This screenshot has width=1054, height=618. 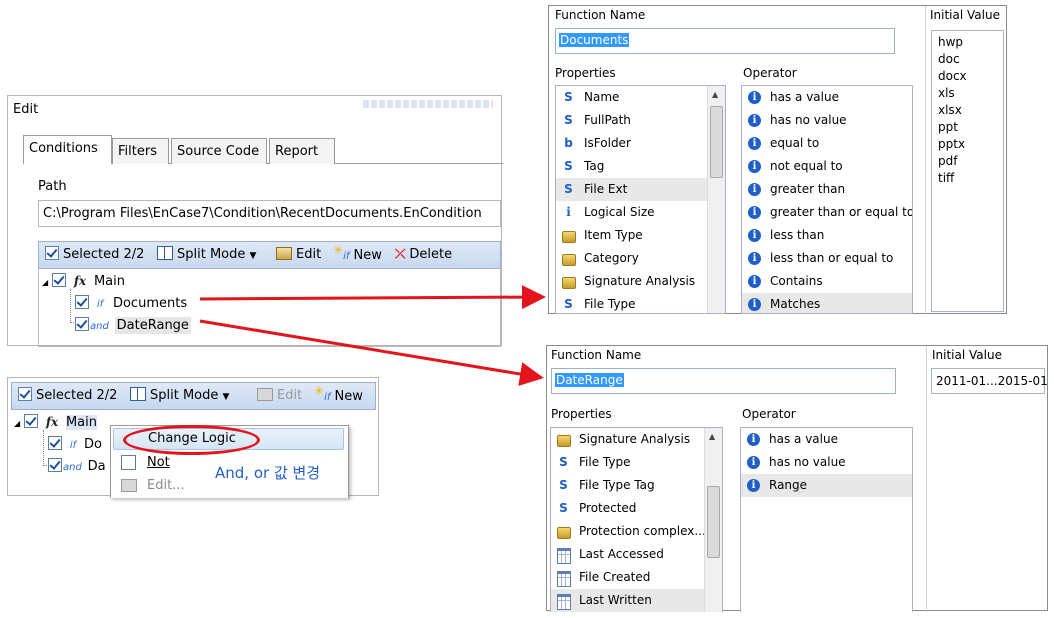 I want to click on if-icon: if, so click(x=346, y=256).